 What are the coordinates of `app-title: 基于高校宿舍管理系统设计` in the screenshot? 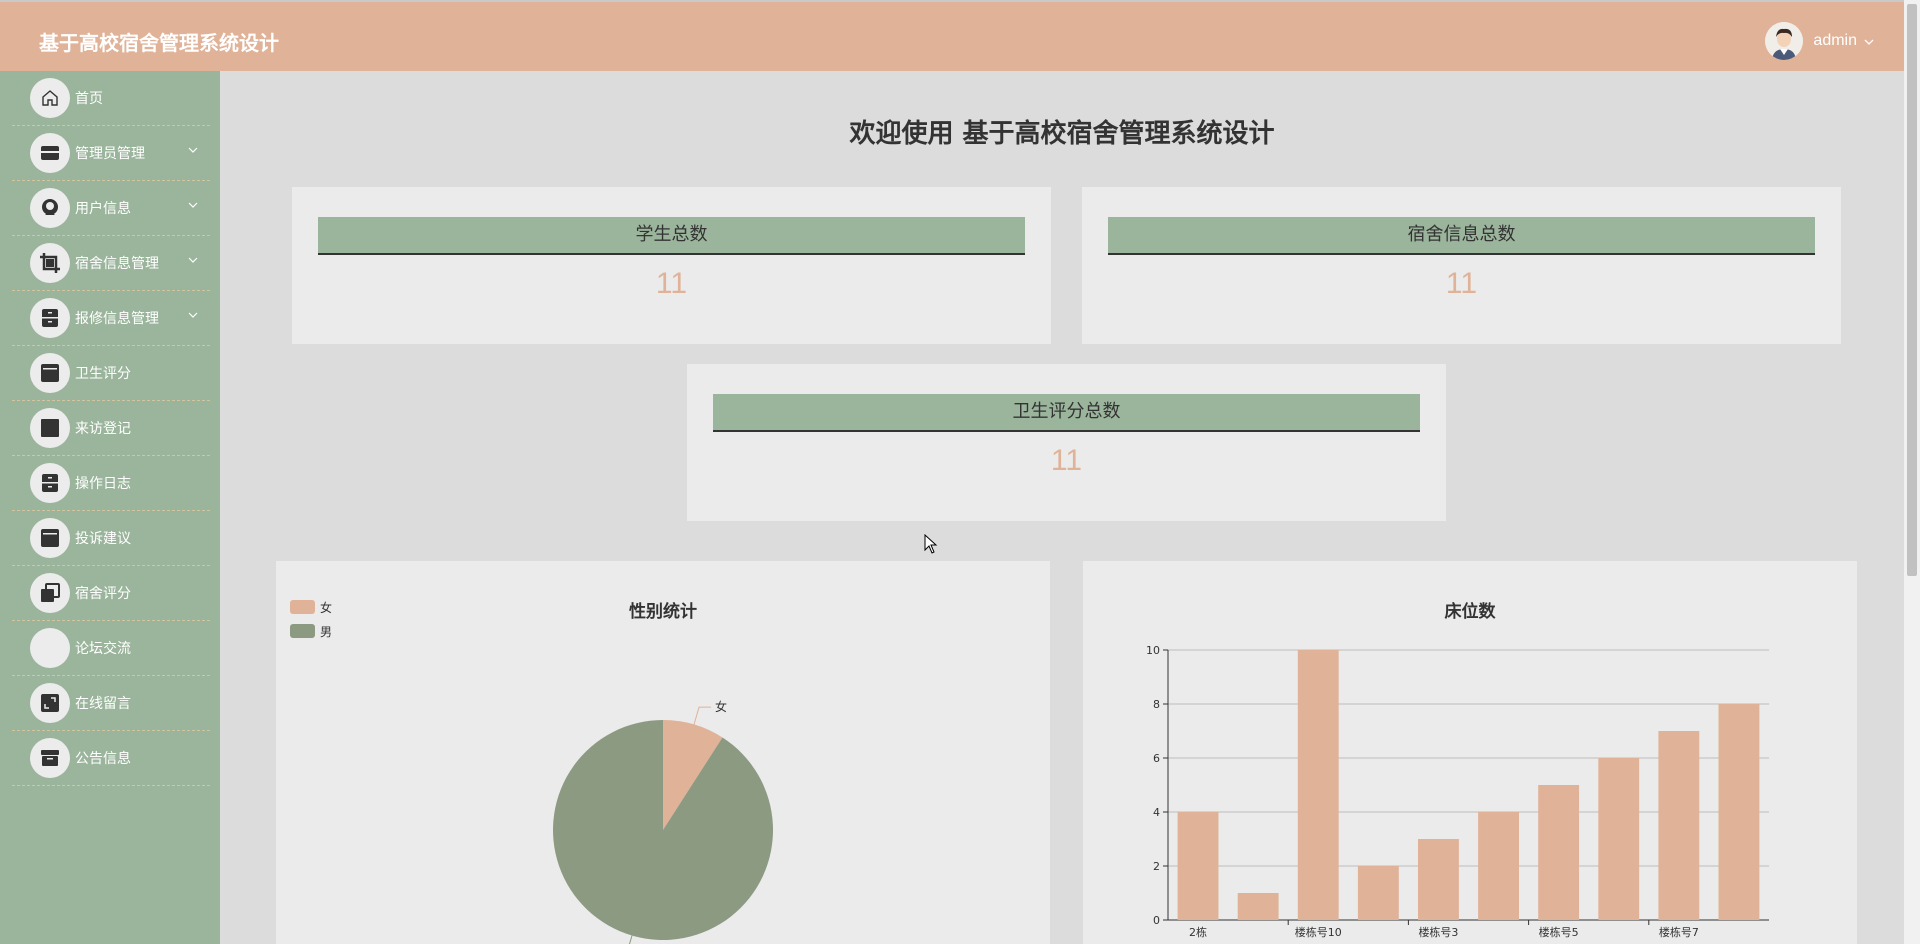 It's located at (159, 43).